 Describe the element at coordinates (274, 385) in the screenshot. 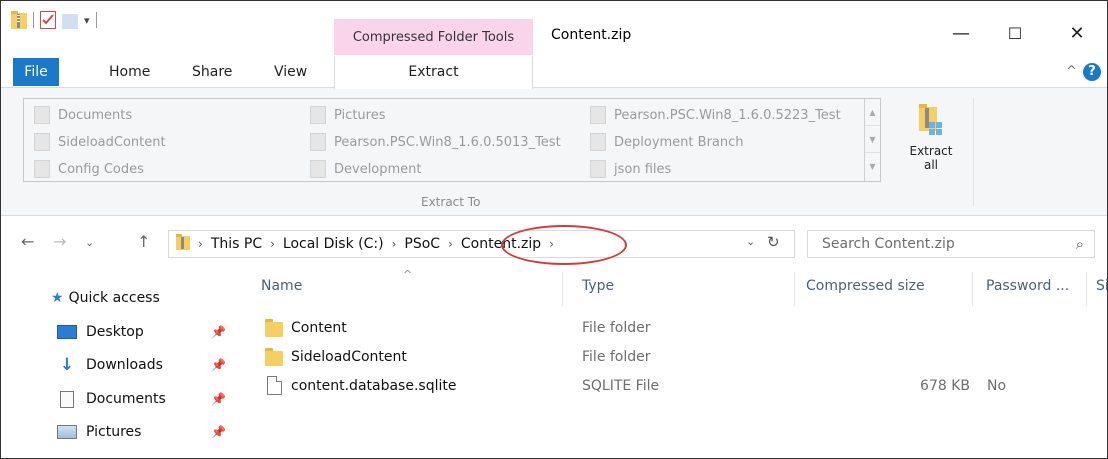

I see `file-icon` at that location.